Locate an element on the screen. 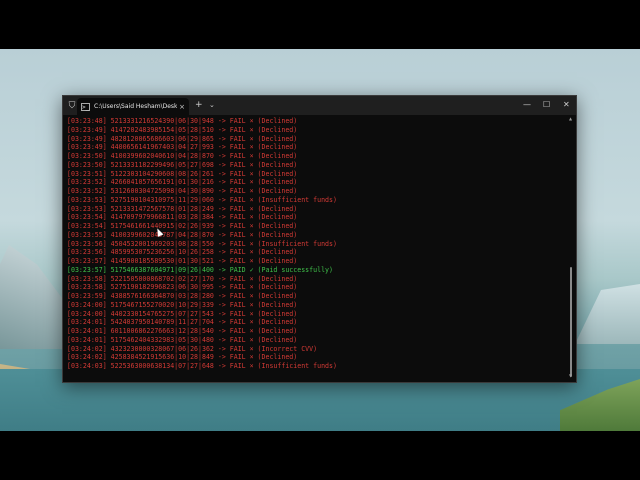  terminal-tab: >_ C:\Users\Said Hesham\Desktc × is located at coordinates (133, 106).